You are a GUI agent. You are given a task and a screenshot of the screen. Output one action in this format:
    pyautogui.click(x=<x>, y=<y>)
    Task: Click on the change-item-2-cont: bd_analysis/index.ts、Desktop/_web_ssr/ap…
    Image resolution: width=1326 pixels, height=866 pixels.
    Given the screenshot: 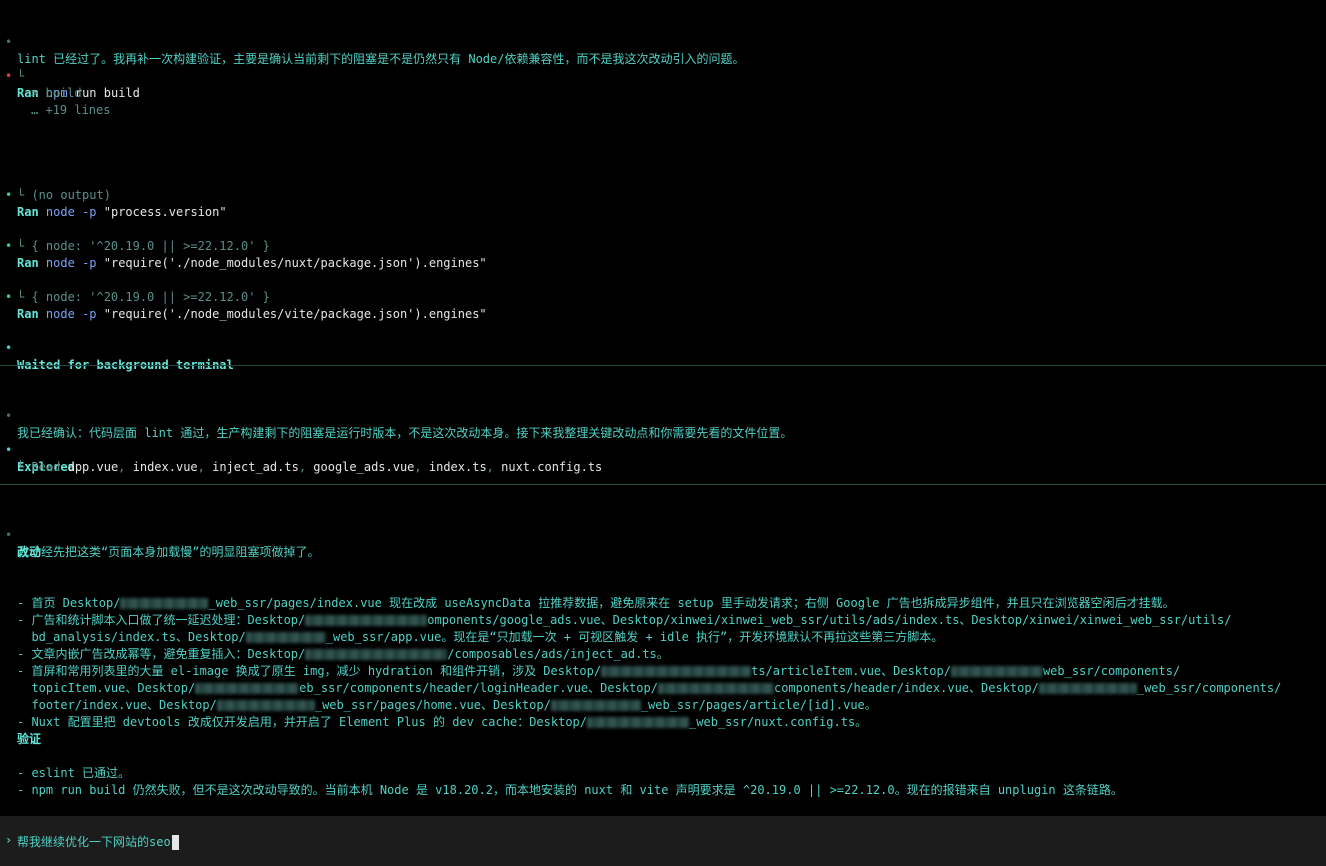 What is the action you would take?
    pyautogui.click(x=480, y=637)
    